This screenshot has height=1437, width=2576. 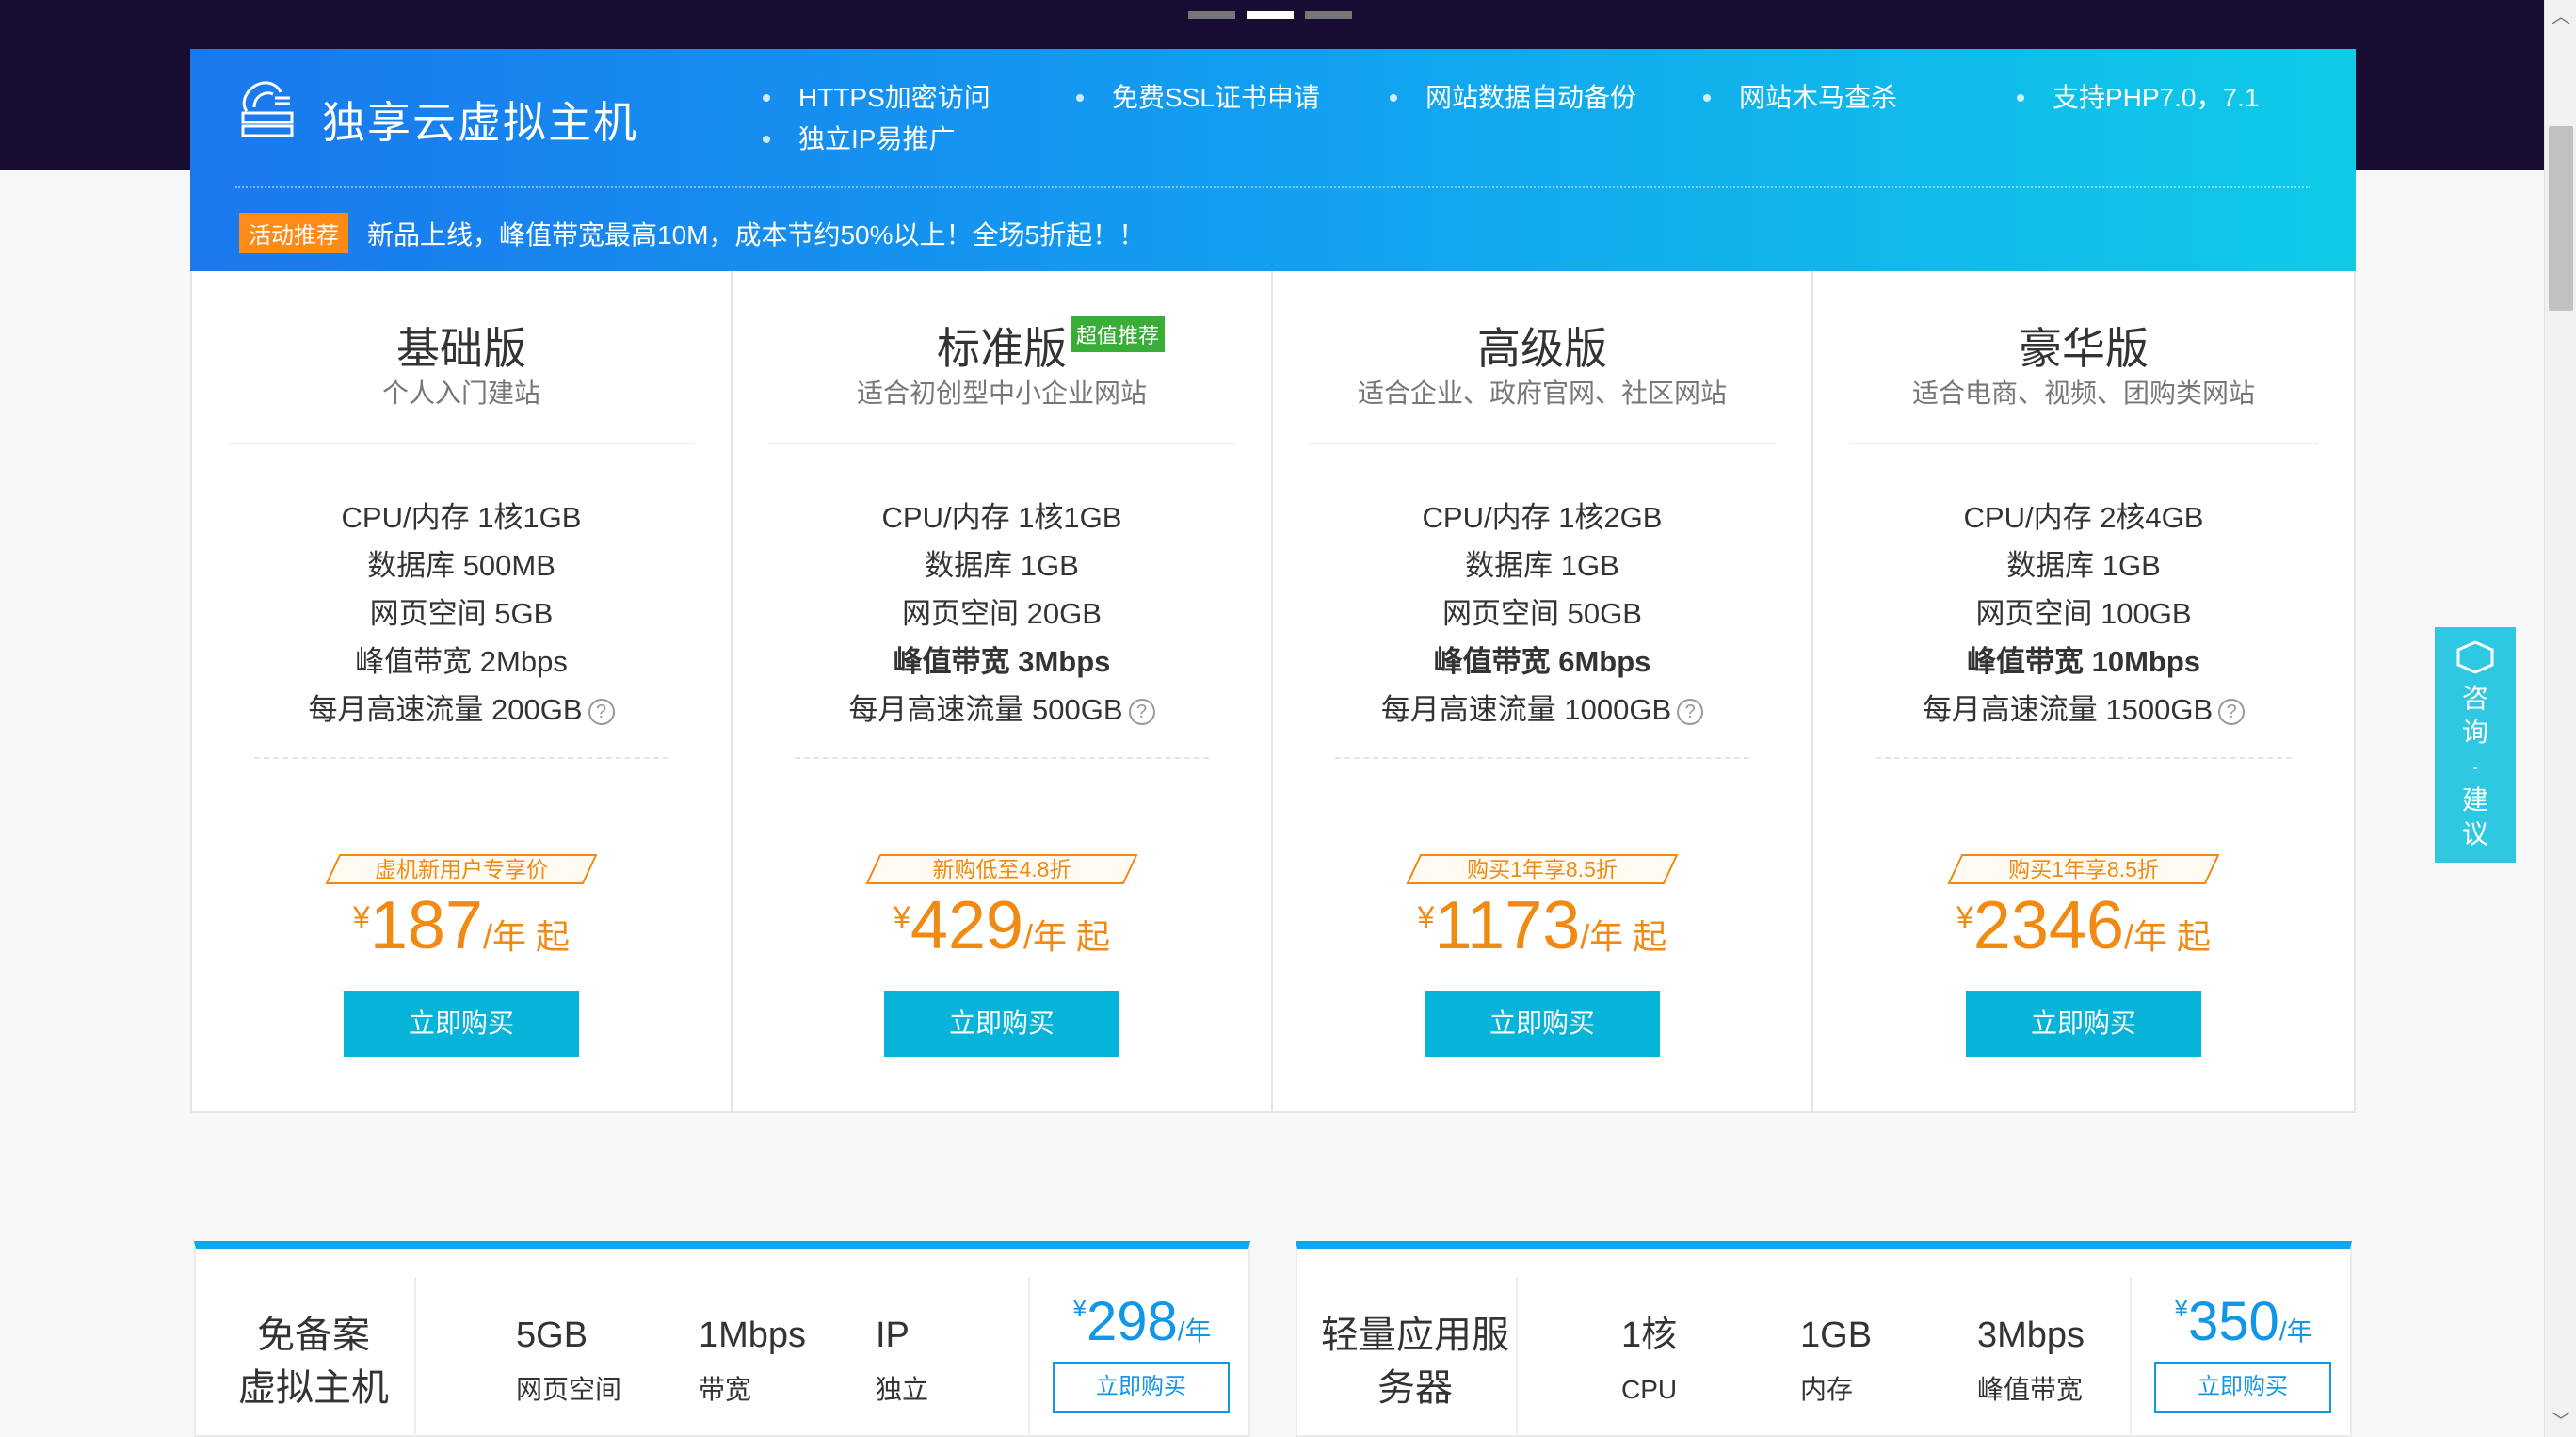 I want to click on plan-desc: 个人入门建站, so click(x=460, y=394).